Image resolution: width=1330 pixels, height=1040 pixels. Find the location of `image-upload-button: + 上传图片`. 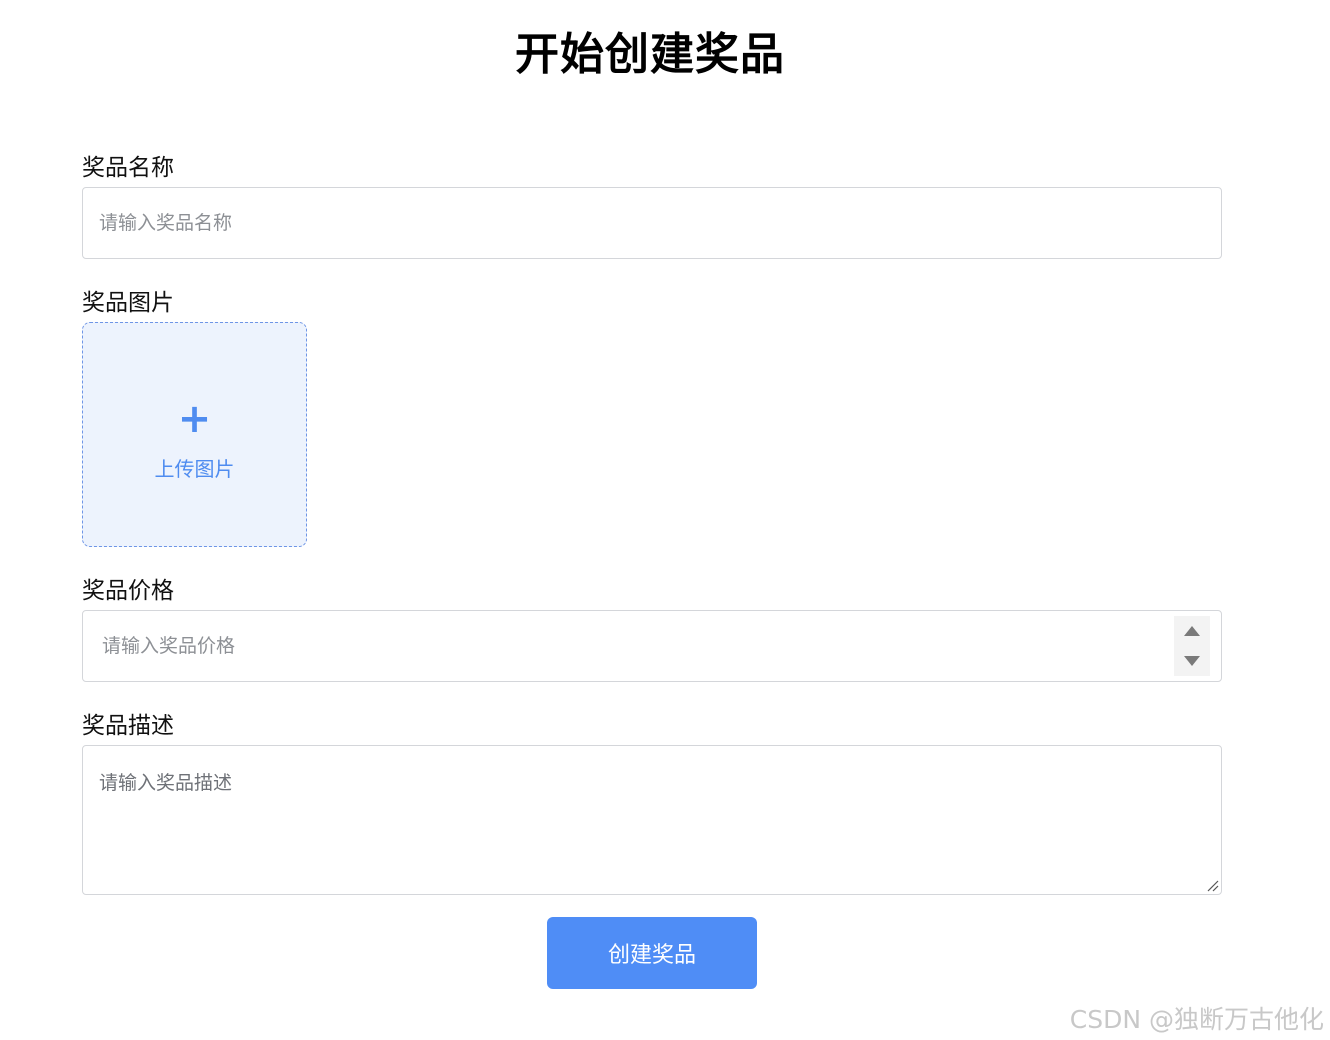

image-upload-button: + 上传图片 is located at coordinates (194, 434).